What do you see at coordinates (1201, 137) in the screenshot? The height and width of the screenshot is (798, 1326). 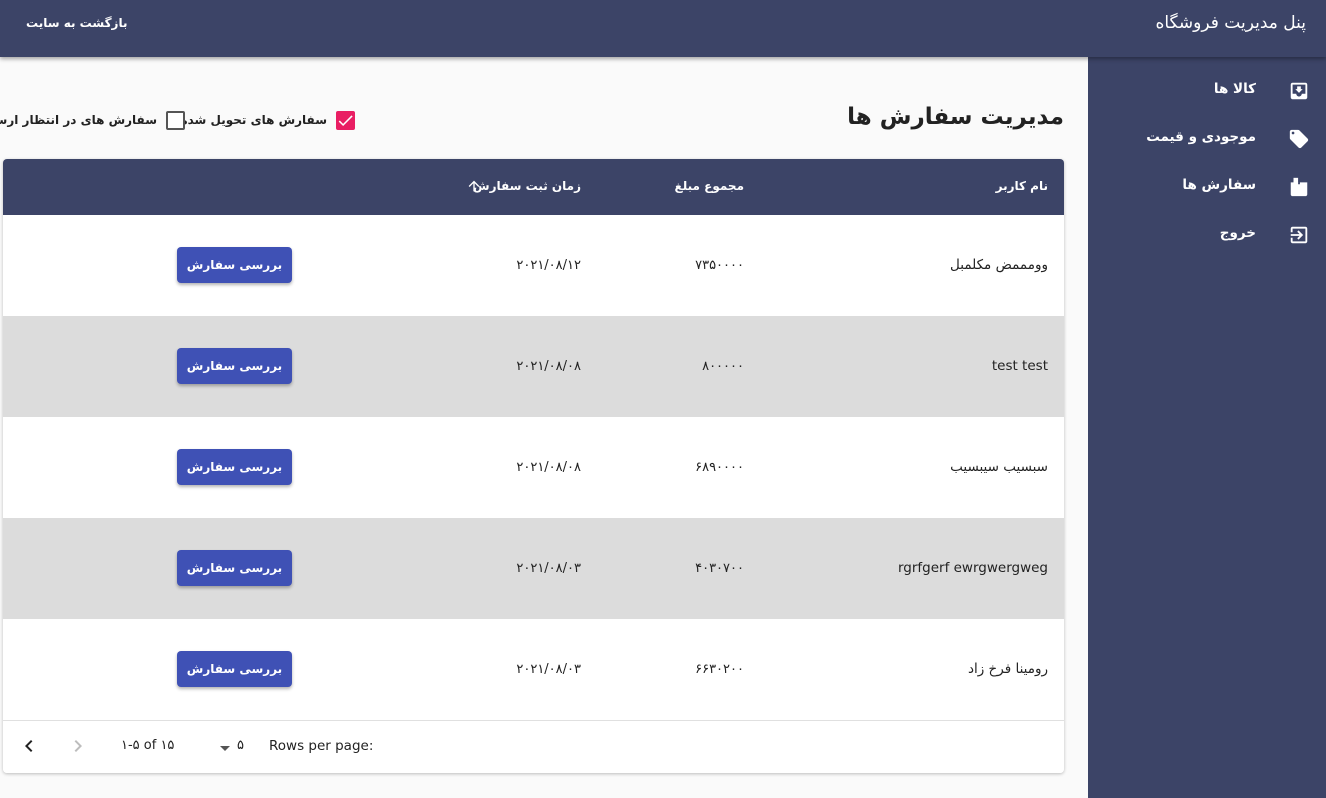 I see `sidebar-item-label: موجودی و قیمت` at bounding box center [1201, 137].